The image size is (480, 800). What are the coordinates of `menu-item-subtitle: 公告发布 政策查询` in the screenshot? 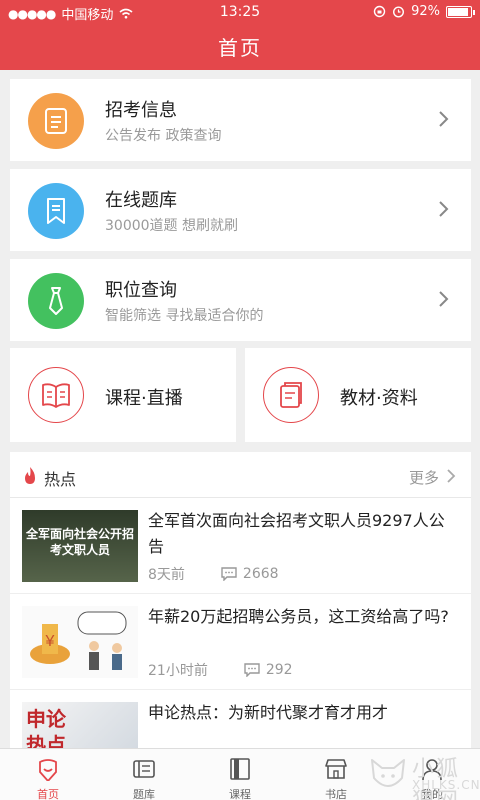 It's located at (163, 136).